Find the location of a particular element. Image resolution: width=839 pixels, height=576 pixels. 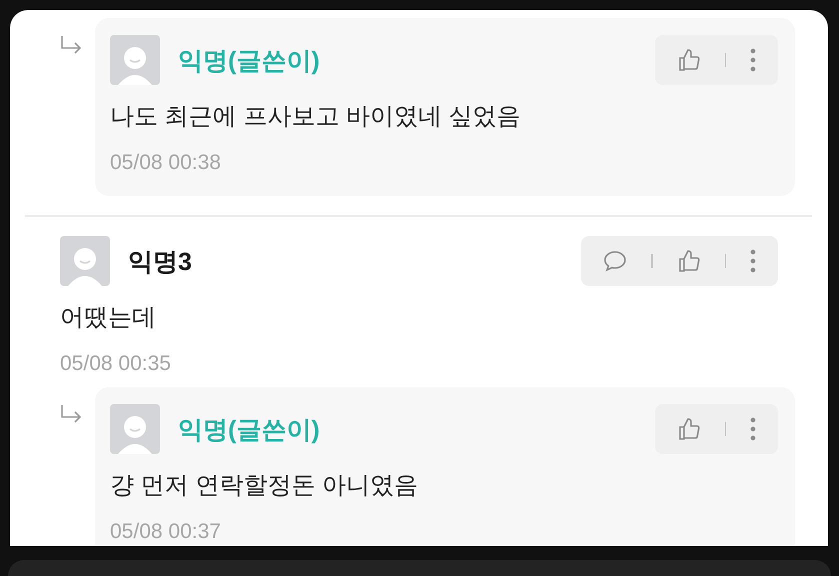

comment-time: 05/08 00:37 is located at coordinates (166, 532).